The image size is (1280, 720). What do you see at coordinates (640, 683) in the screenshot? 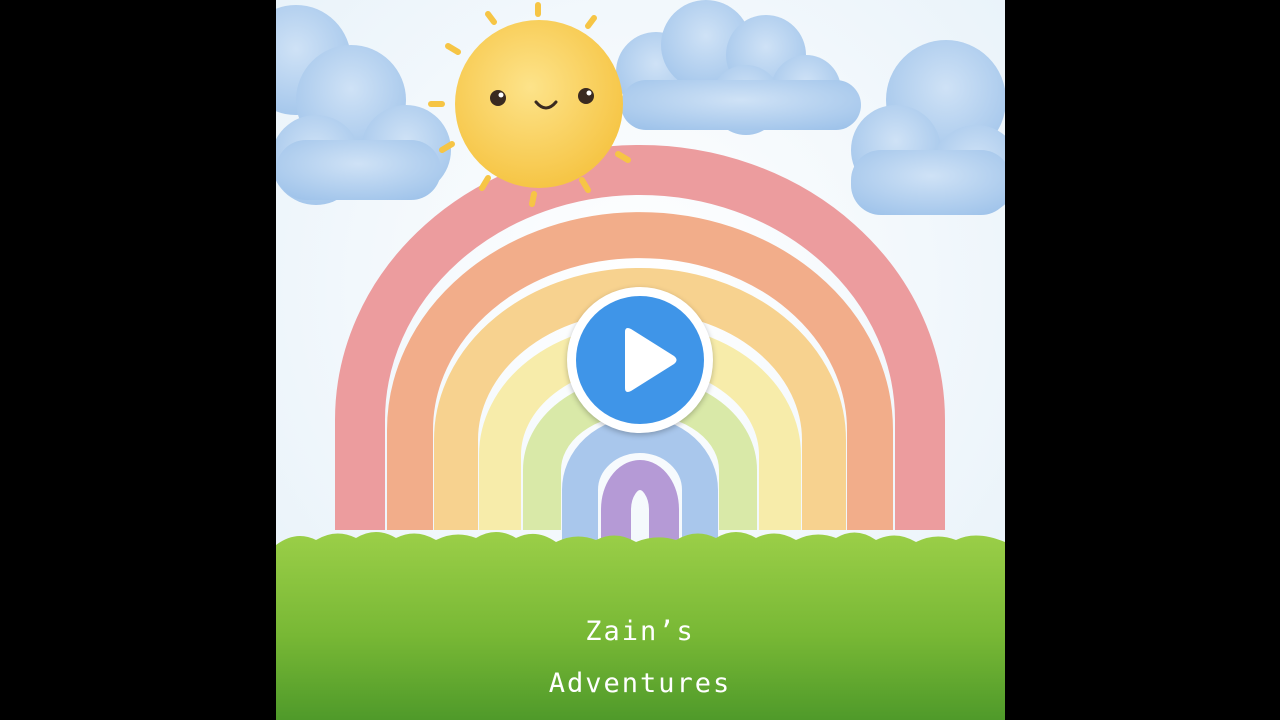
I see `video-title-line-2: Adventures` at bounding box center [640, 683].